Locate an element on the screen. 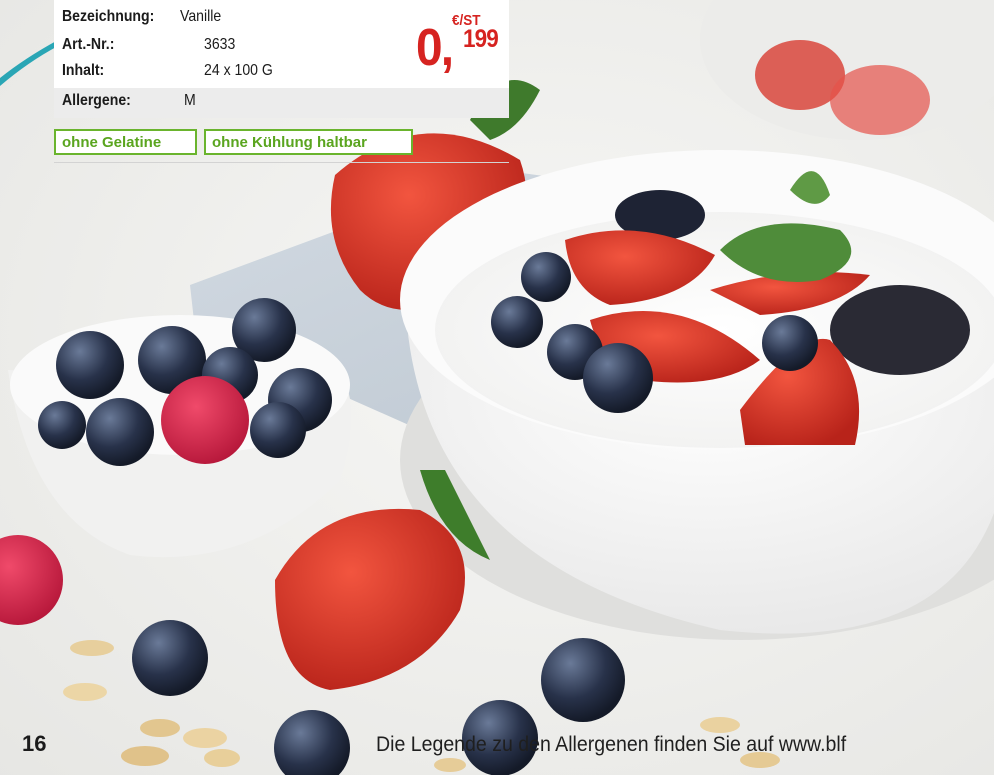 The height and width of the screenshot is (775, 994). price-main: 0, is located at coordinates (435, 48).